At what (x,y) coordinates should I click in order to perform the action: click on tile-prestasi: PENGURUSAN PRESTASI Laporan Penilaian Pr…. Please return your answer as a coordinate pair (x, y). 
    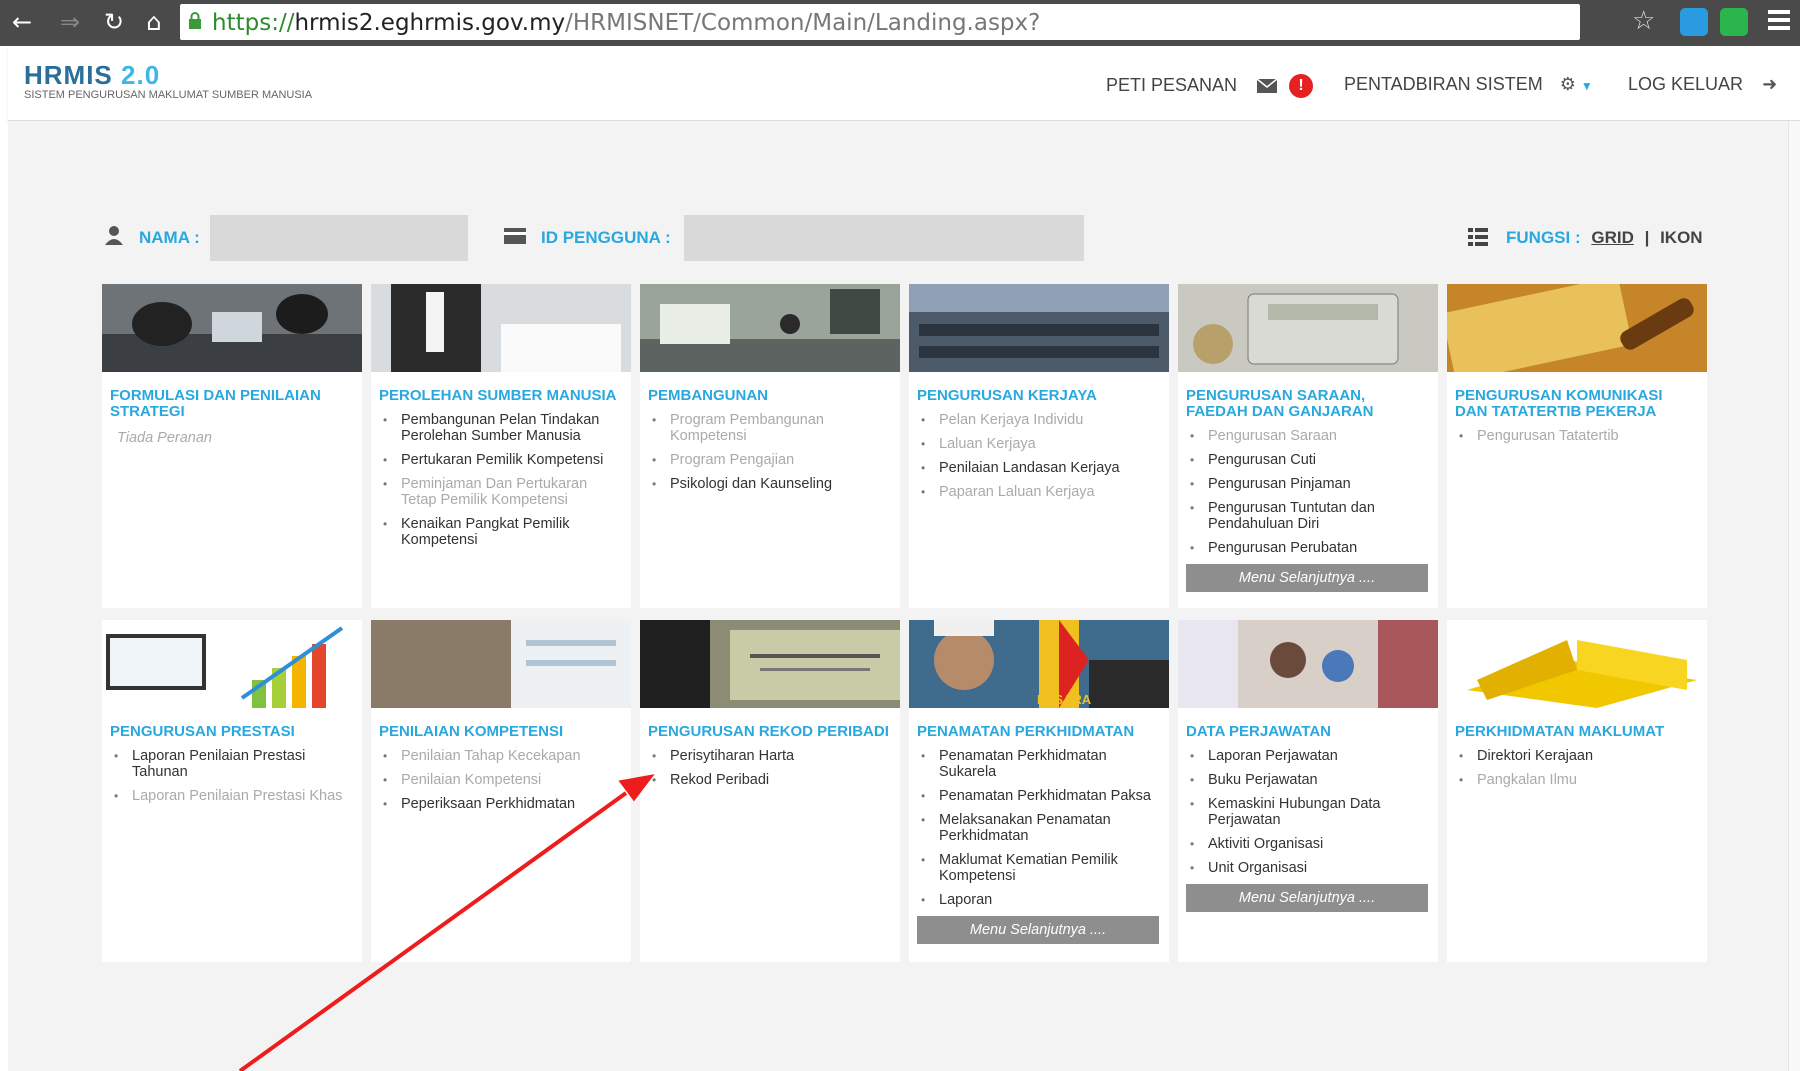
    Looking at the image, I should click on (232, 791).